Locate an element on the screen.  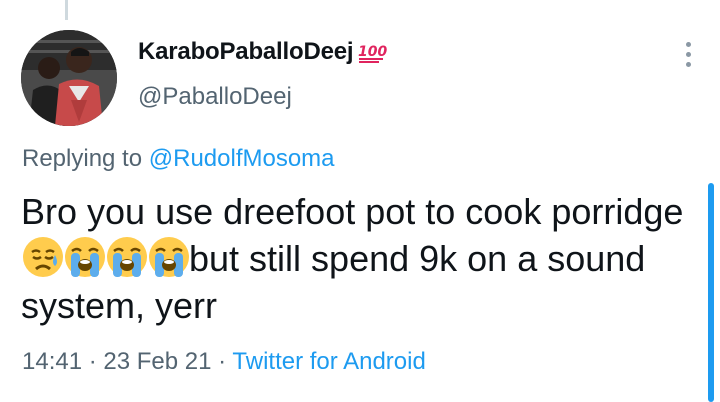
svg-text: 100 is located at coordinates (372, 52).